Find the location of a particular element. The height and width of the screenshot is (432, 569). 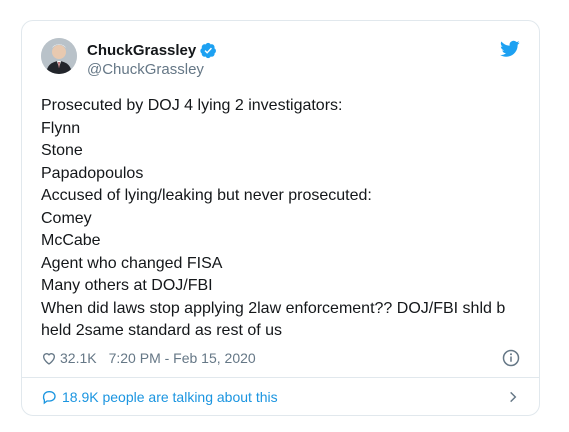

user-handle: @ChuckGrassley is located at coordinates (152, 69).